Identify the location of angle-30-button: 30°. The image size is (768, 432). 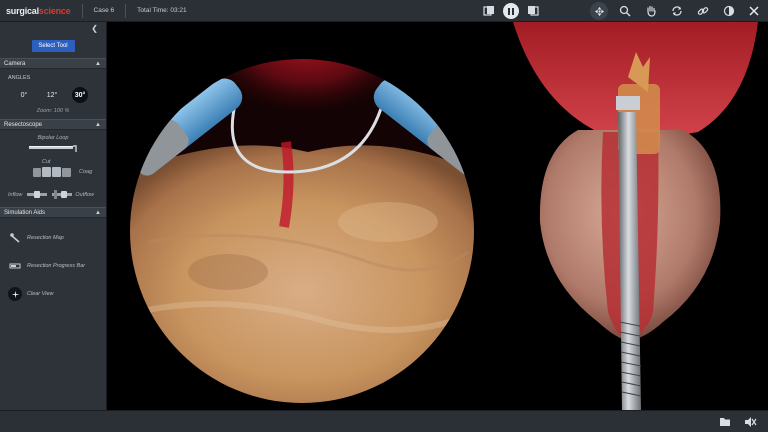
(80, 95).